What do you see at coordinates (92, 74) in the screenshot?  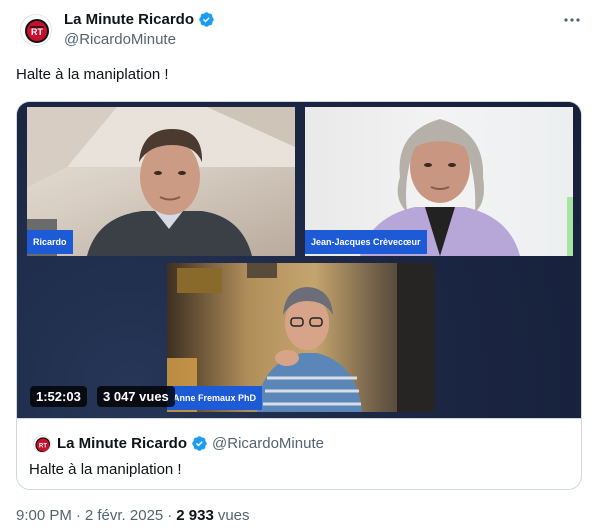 I see `tweet-text: Halte à la maniplation !` at bounding box center [92, 74].